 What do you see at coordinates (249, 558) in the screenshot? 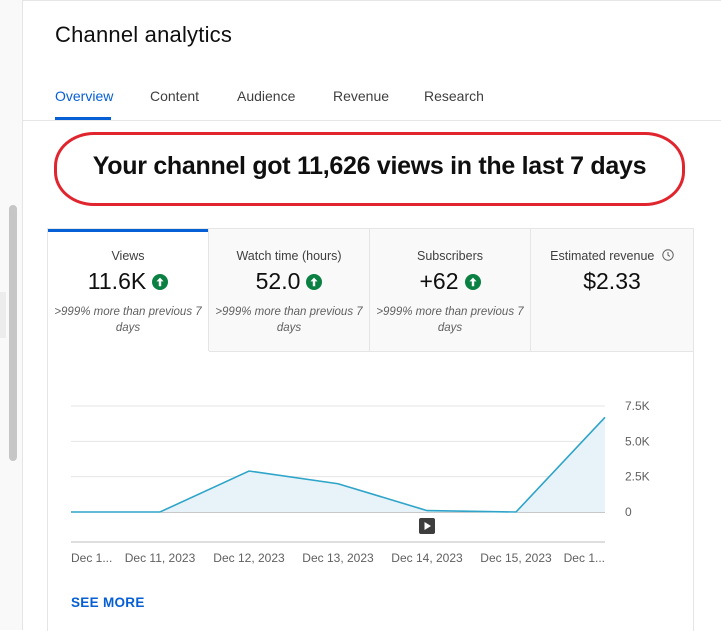
I see `x-tick-label: Dec 12, 2023` at bounding box center [249, 558].